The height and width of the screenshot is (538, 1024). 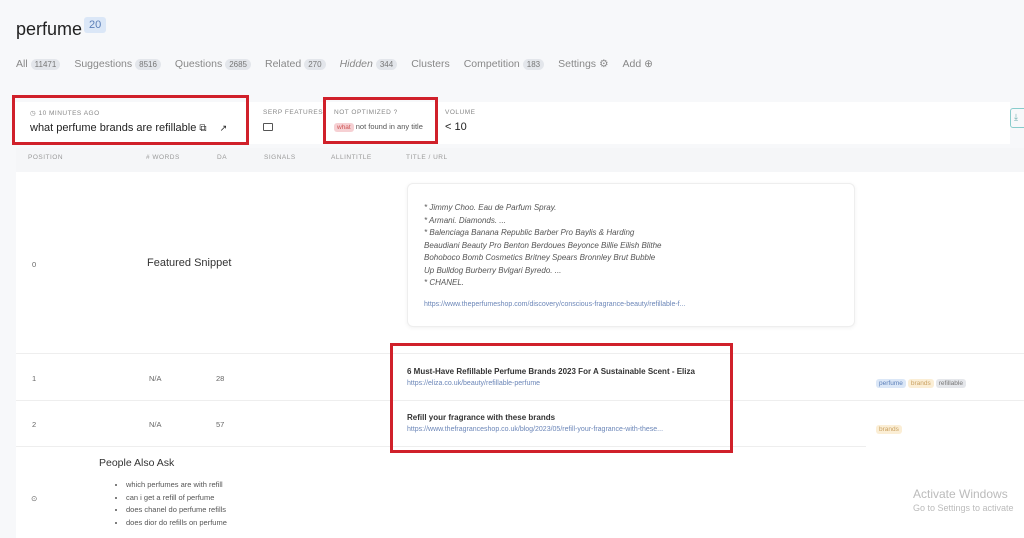 I want to click on row-tags: perfume brands refillable, so click(x=922, y=381).